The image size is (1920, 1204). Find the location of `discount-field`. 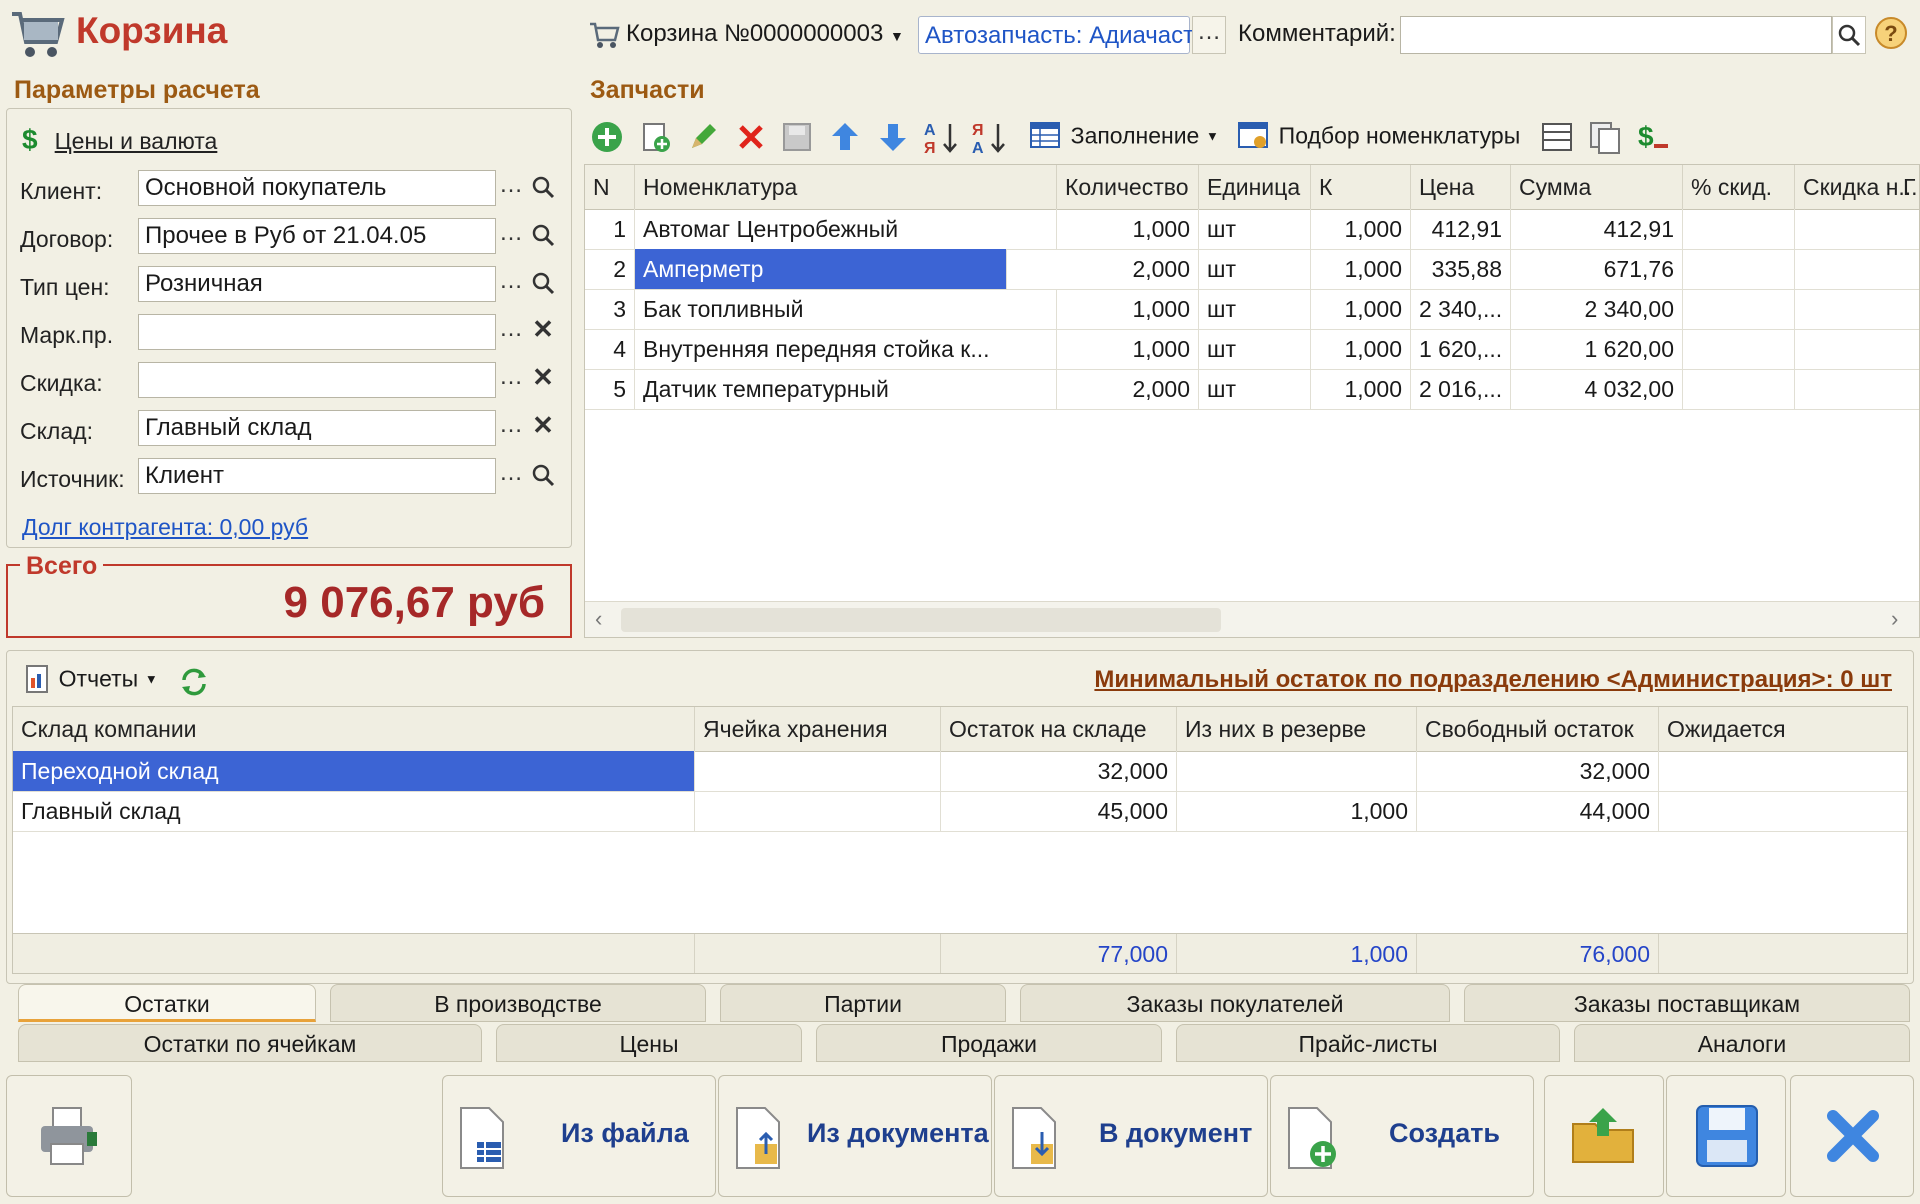

discount-field is located at coordinates (317, 380).